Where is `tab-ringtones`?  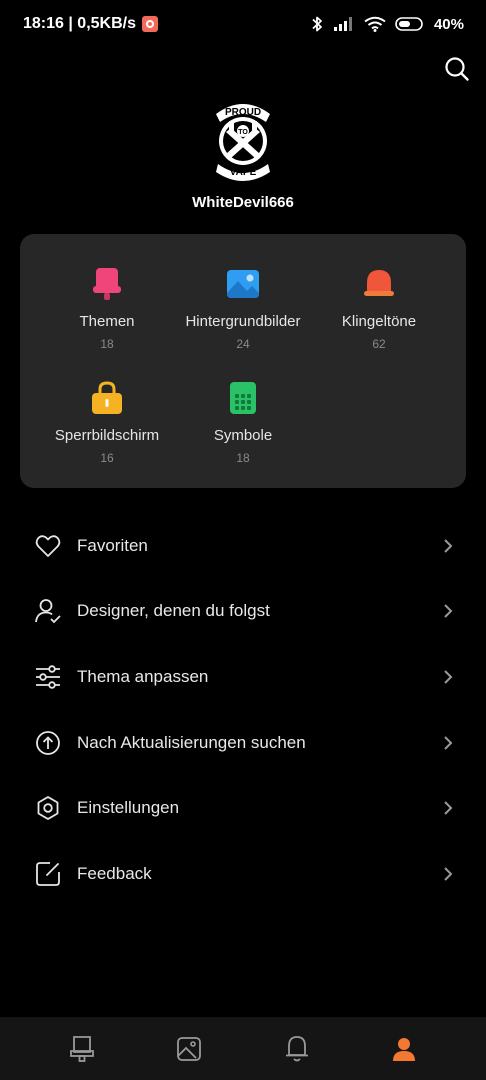 tab-ringtones is located at coordinates (297, 1049).